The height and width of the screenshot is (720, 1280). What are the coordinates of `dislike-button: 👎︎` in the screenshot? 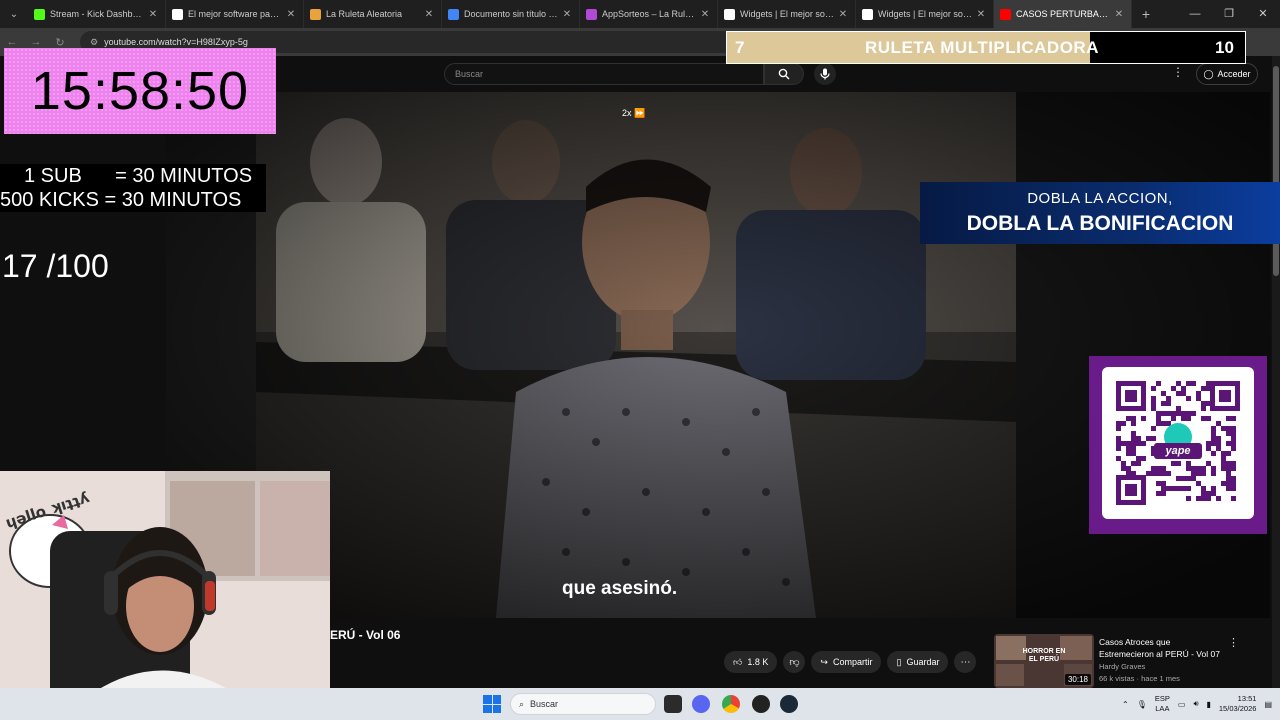 It's located at (794, 662).